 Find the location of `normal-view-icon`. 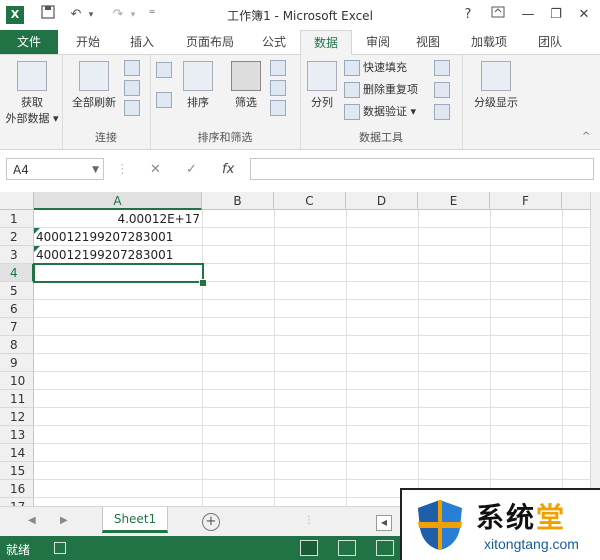

normal-view-icon is located at coordinates (309, 548).